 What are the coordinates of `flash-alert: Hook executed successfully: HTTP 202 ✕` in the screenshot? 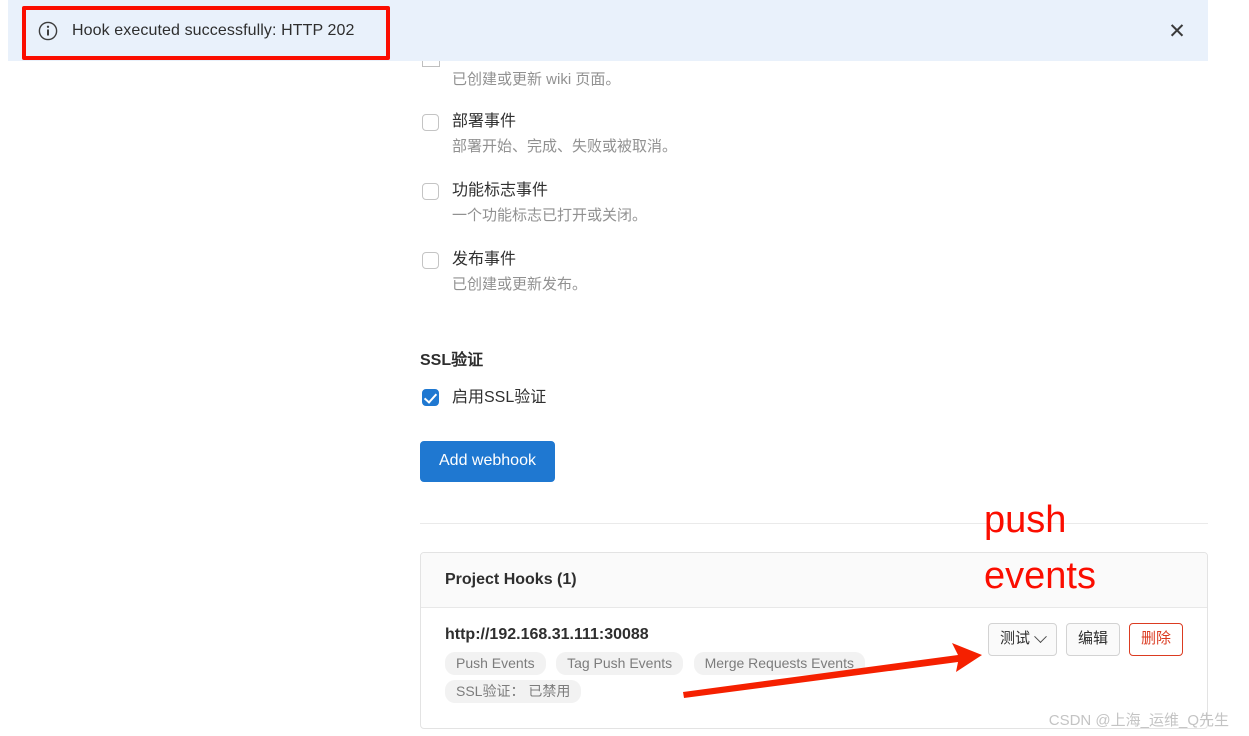 It's located at (608, 30).